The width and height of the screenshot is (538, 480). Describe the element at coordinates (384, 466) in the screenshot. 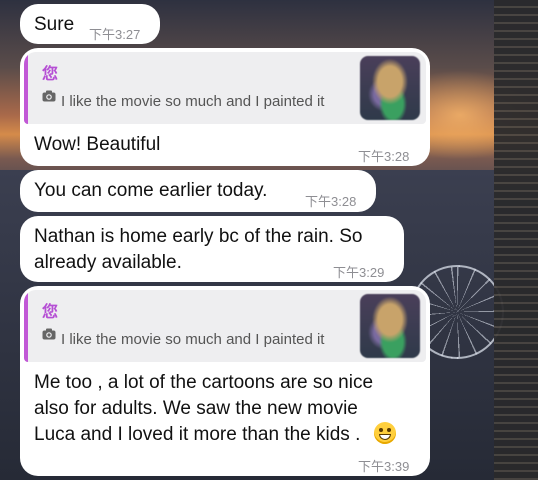

I see `message-timestamp: 下午3:39` at that location.